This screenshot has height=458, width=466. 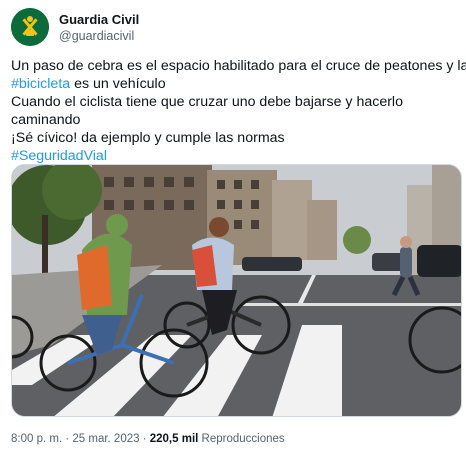 I want to click on views-count: 220,5 mil, so click(x=174, y=439).